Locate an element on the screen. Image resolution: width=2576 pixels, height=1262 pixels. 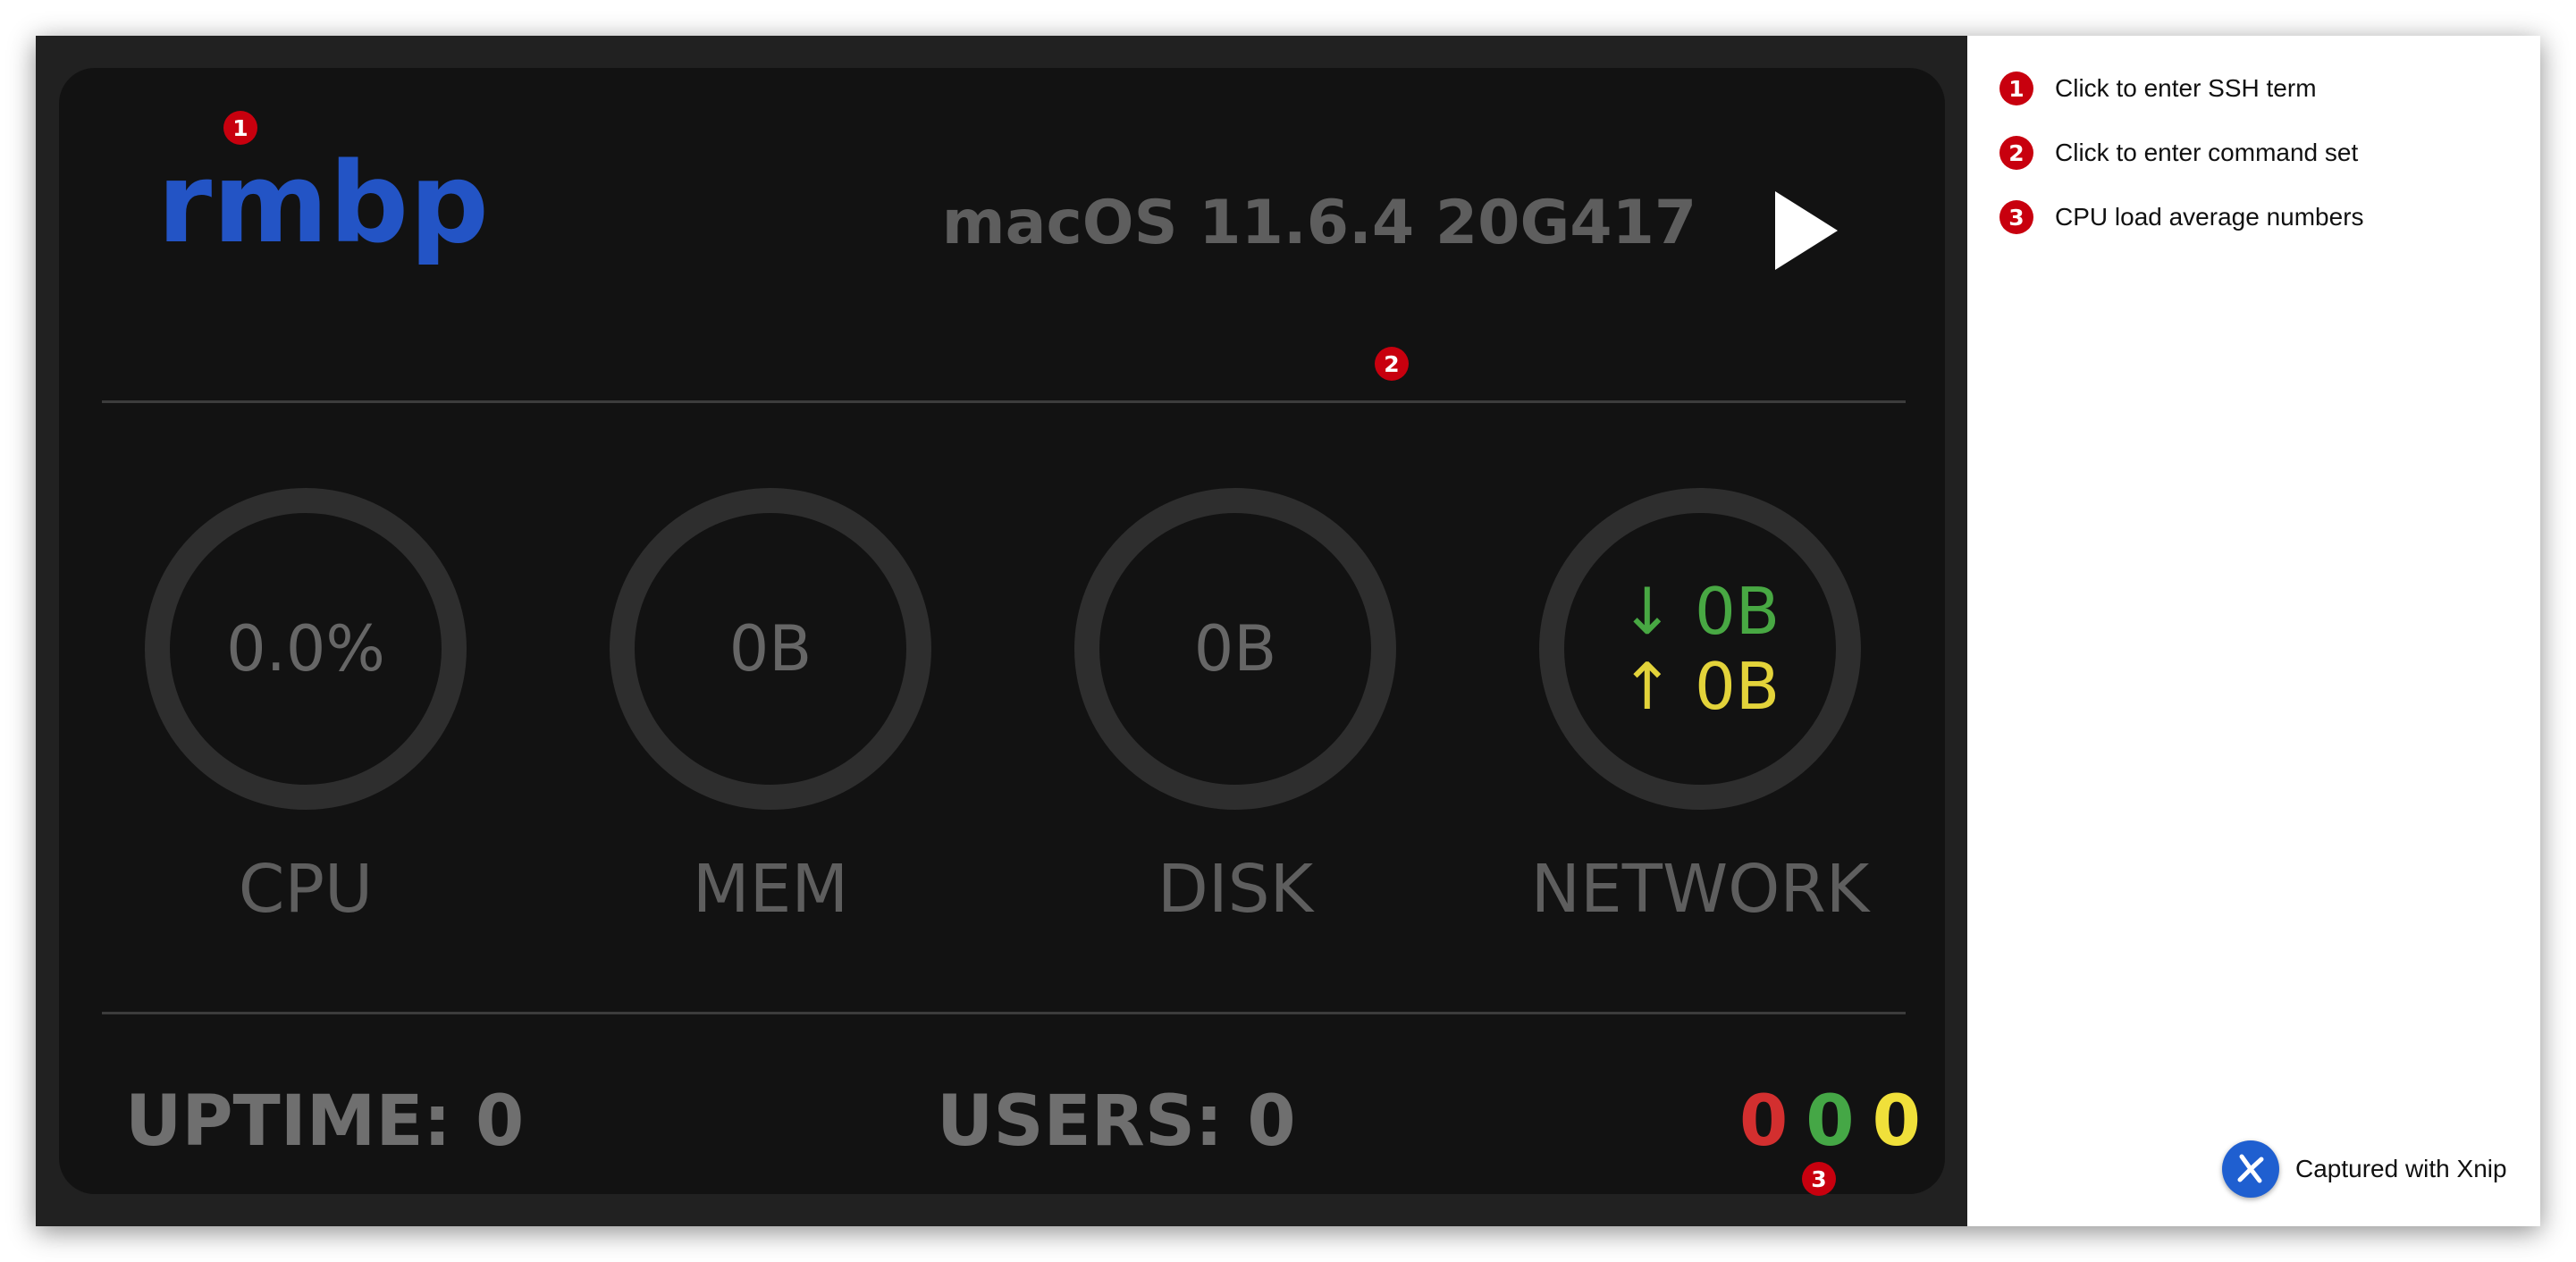
mem-gauge: 0B is located at coordinates (771, 649).